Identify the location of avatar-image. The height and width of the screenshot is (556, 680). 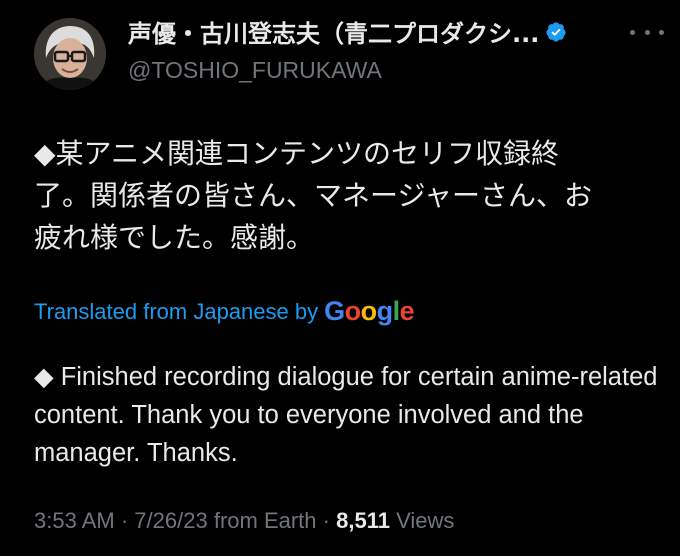
(70, 54).